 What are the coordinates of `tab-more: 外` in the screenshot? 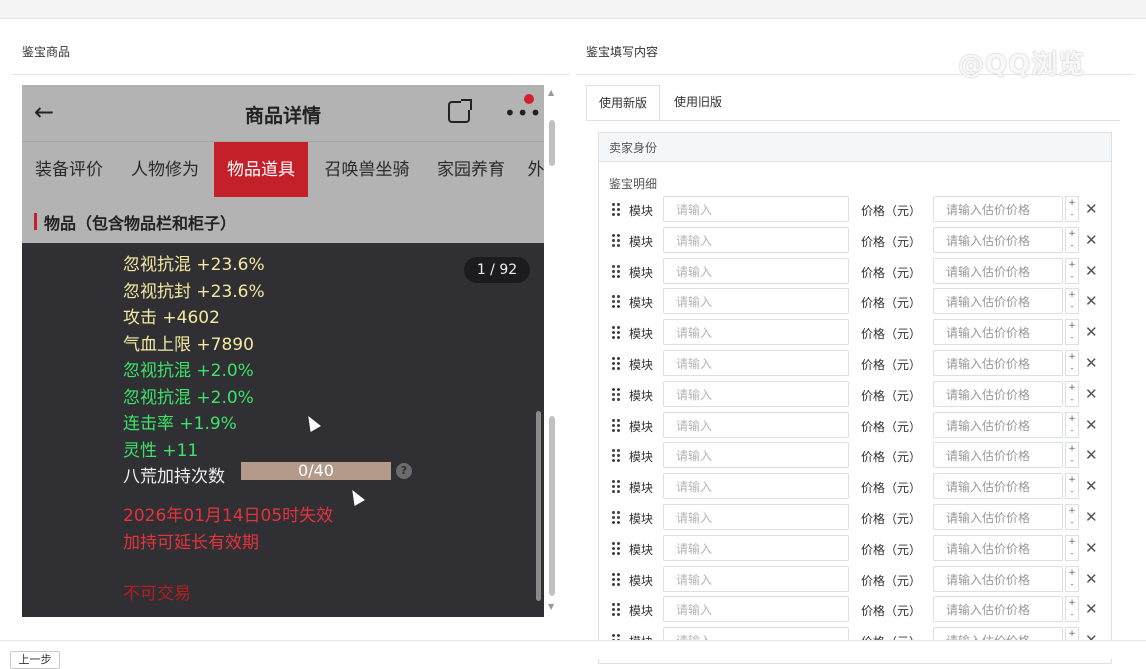 It's located at (534, 170).